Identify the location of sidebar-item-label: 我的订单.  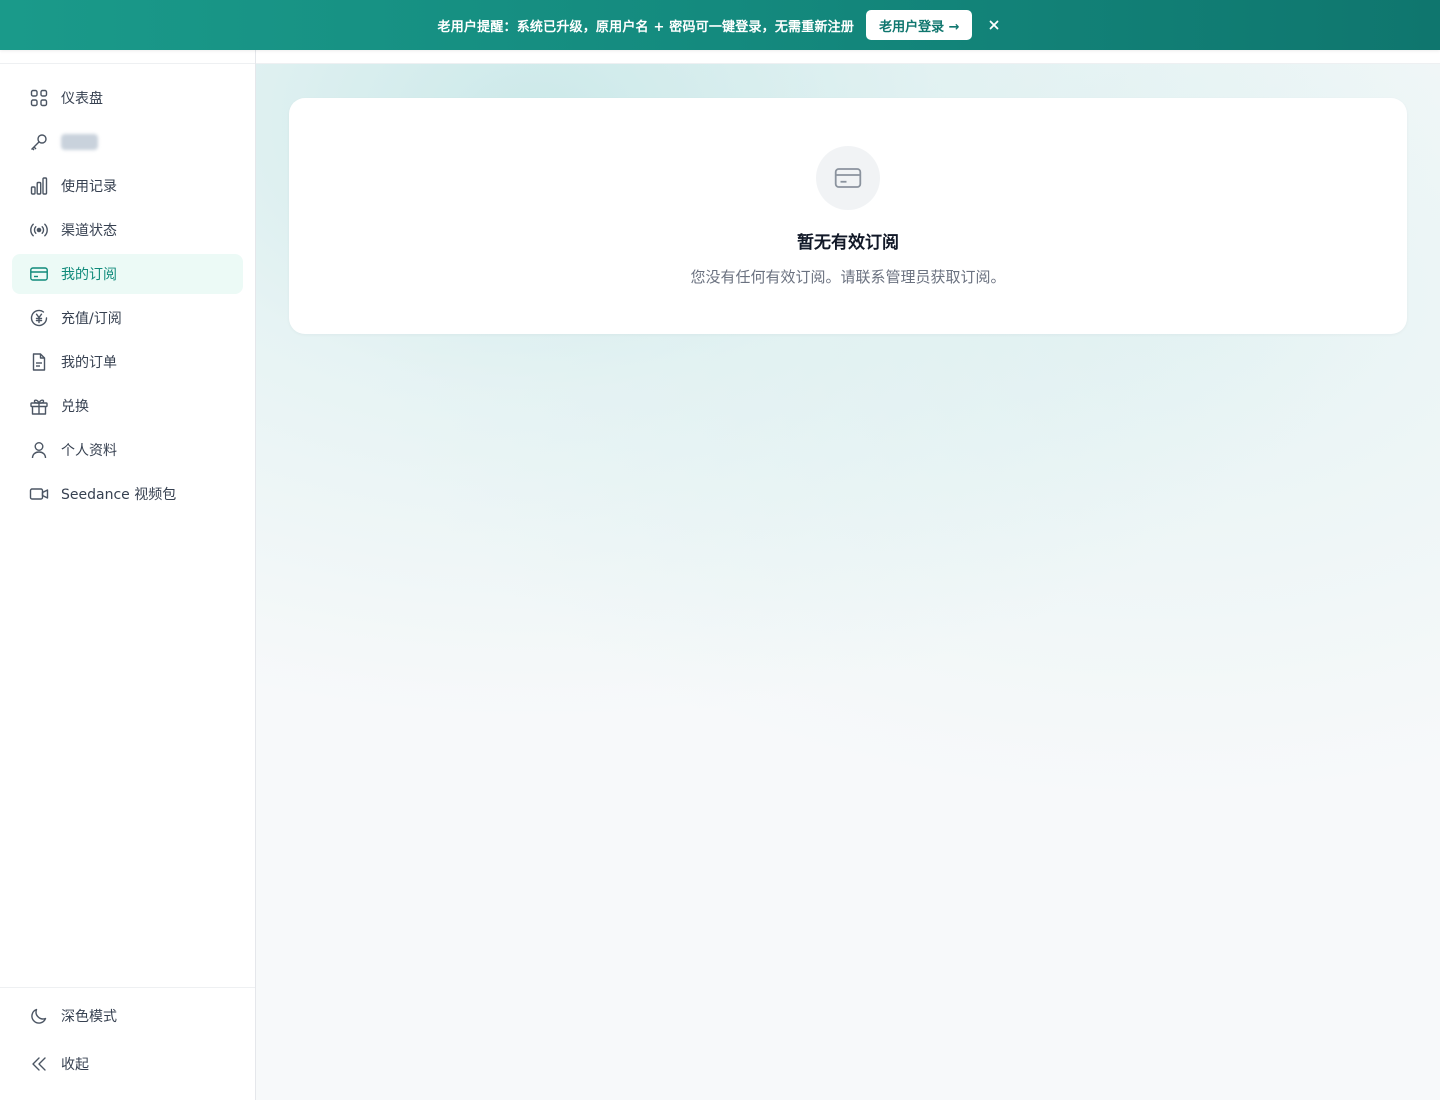
(89, 363).